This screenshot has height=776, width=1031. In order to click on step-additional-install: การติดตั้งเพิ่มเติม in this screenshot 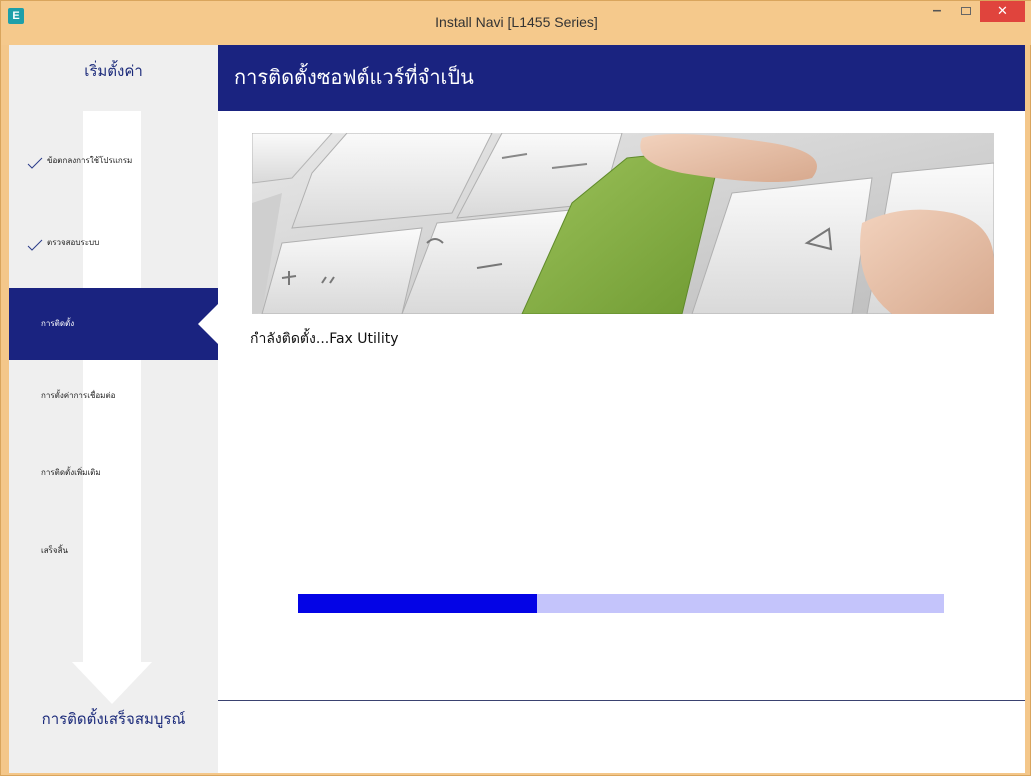, I will do `click(113, 473)`.